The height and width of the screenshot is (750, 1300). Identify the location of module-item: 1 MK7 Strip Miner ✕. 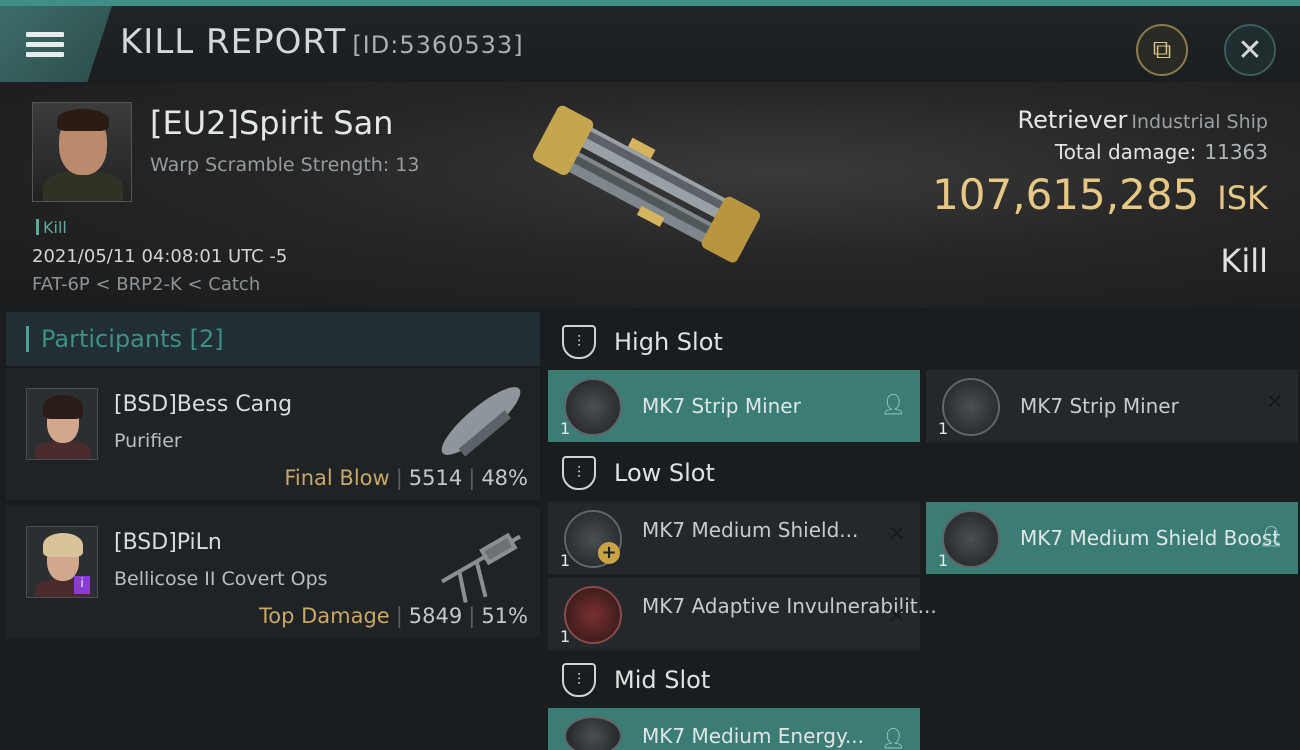
(1112, 406).